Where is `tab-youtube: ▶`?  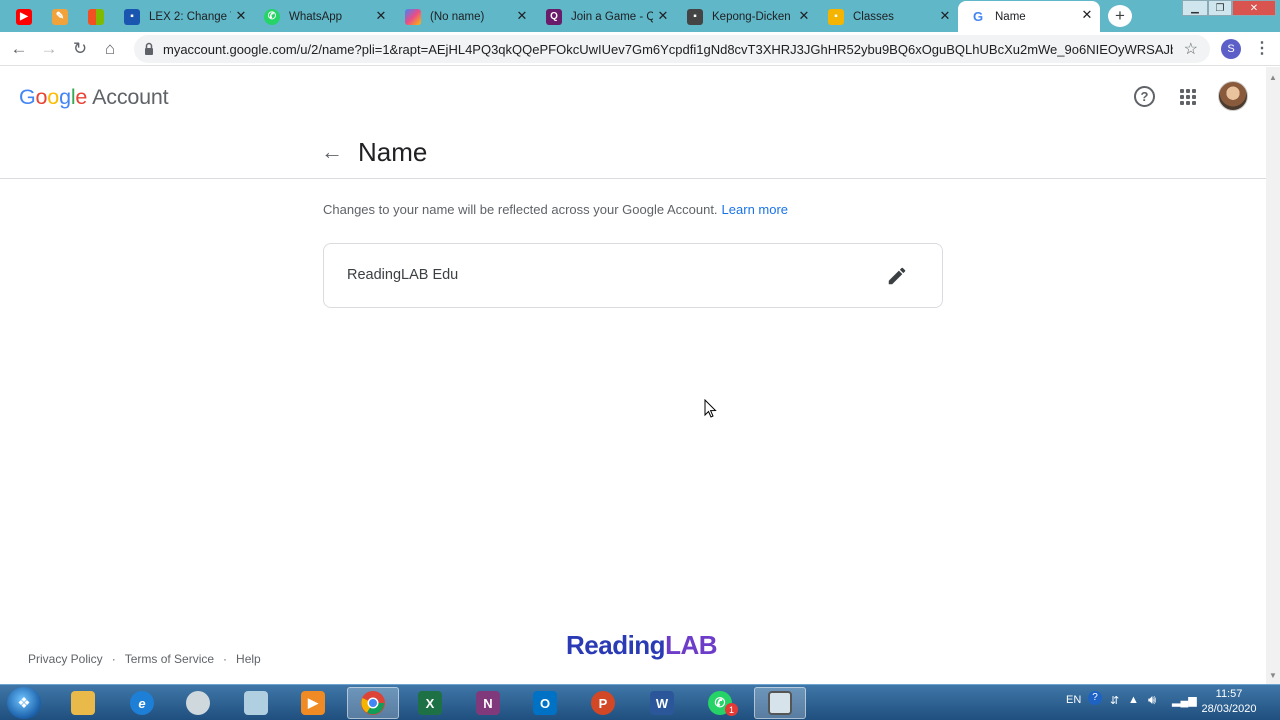
tab-youtube: ▶ is located at coordinates (29, 16).